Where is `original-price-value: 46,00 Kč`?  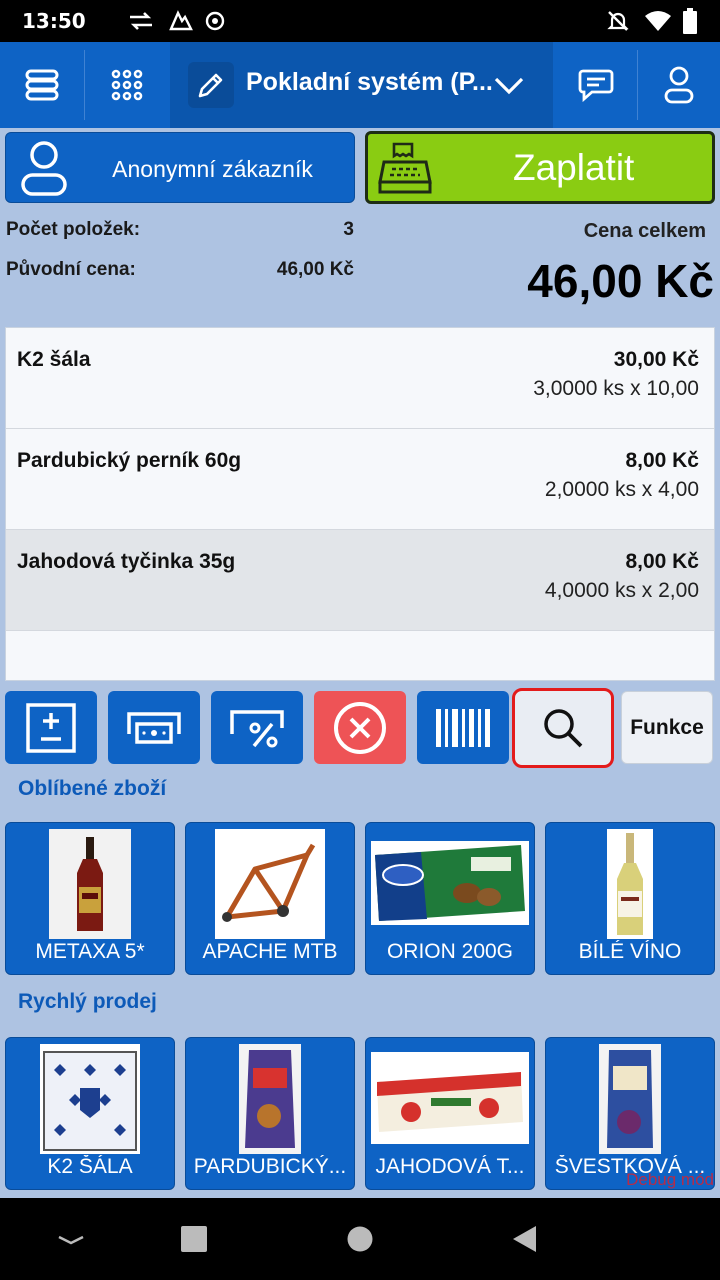
original-price-value: 46,00 Kč is located at coordinates (315, 269).